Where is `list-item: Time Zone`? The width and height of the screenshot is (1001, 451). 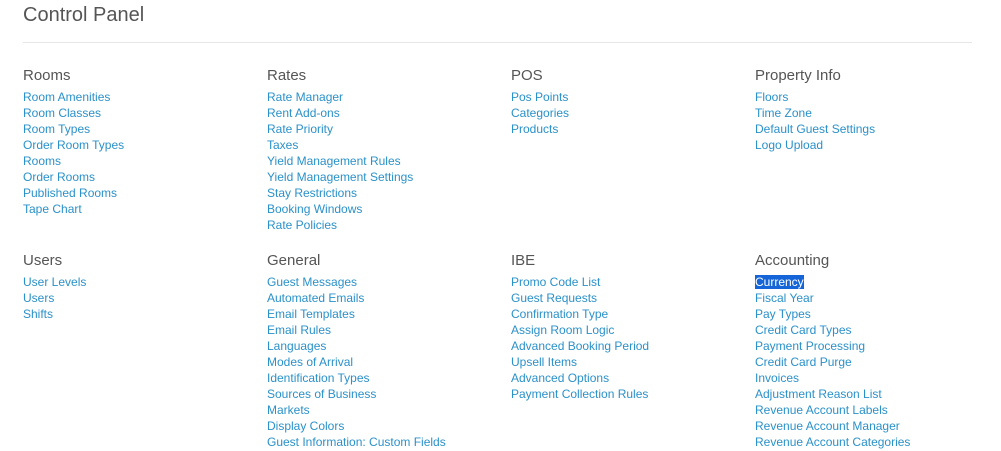 list-item: Time Zone is located at coordinates (875, 113).